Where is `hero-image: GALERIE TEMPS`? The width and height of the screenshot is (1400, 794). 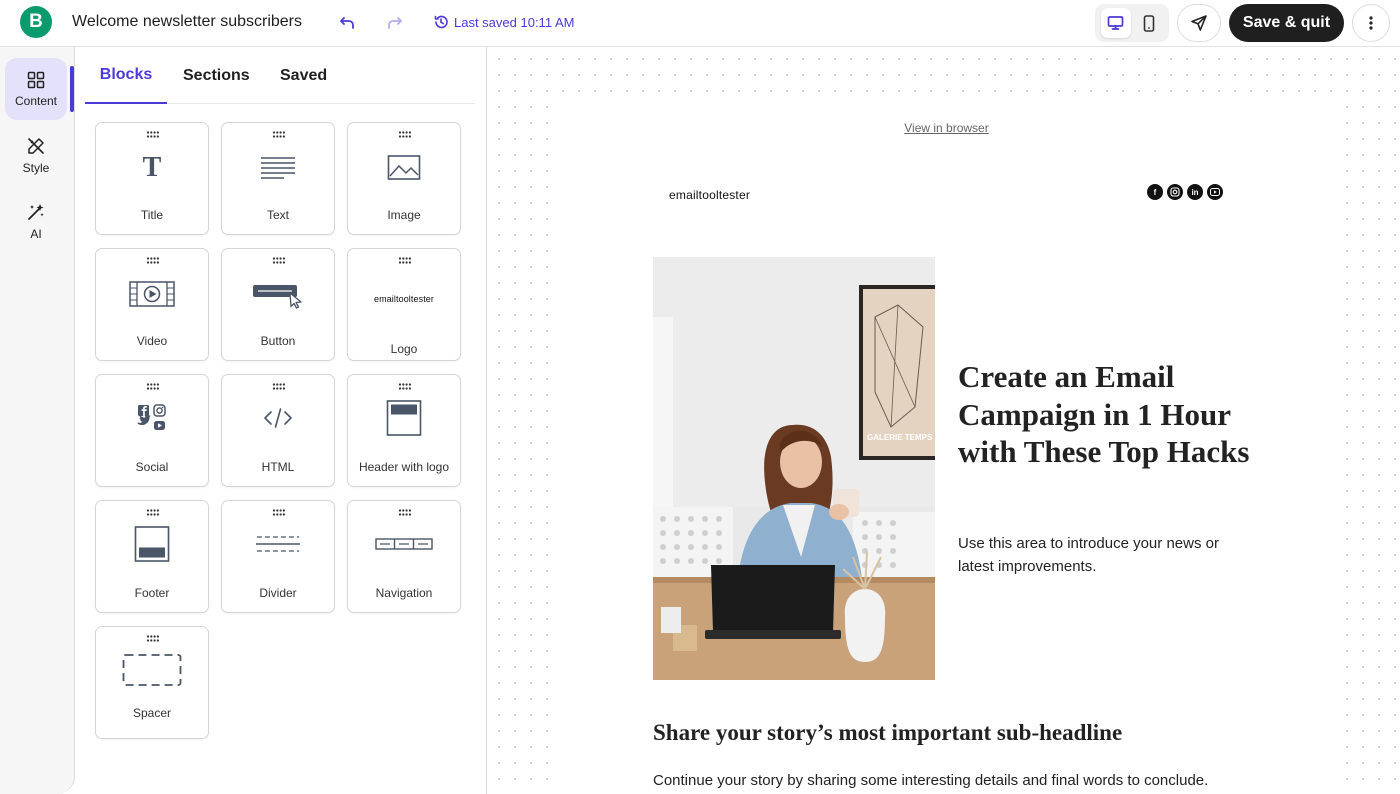 hero-image: GALERIE TEMPS is located at coordinates (794, 468).